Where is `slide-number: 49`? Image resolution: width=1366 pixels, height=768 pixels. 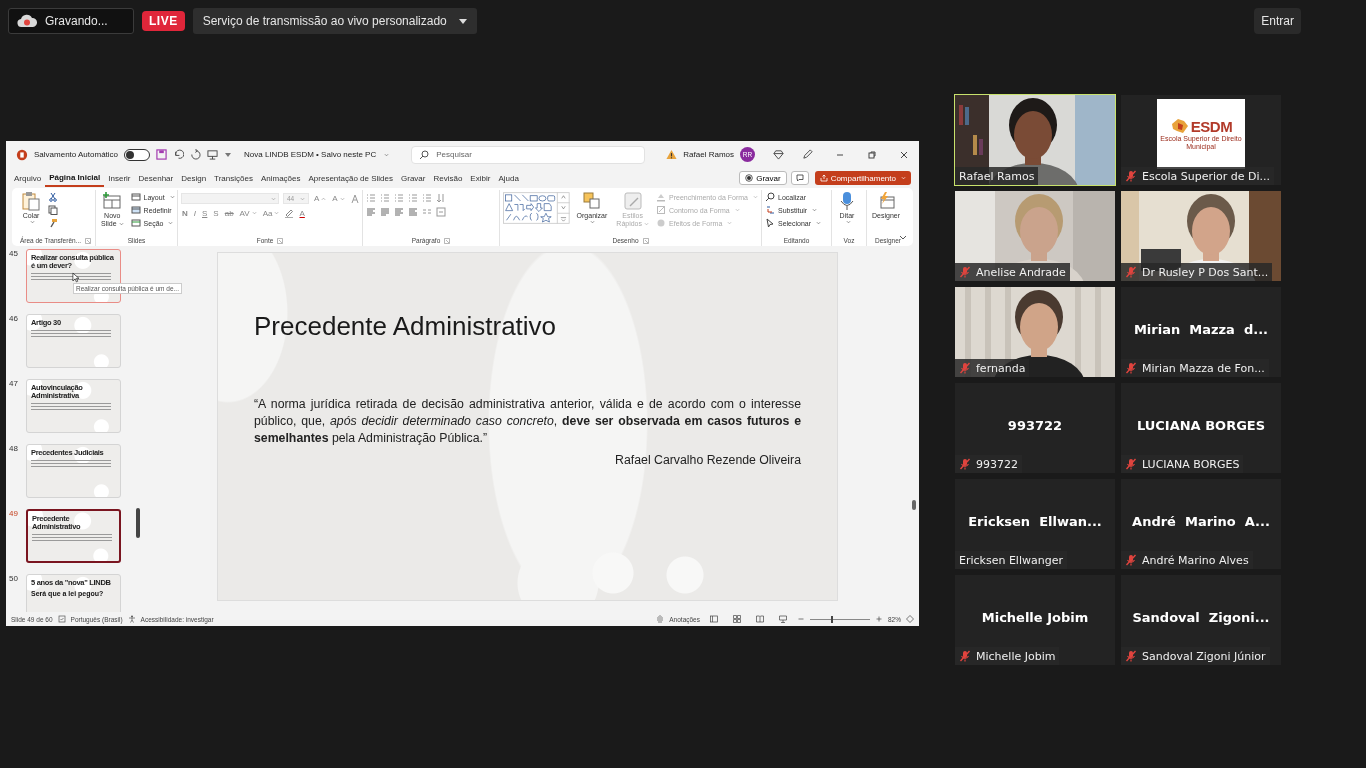
slide-number: 49 is located at coordinates (14, 514).